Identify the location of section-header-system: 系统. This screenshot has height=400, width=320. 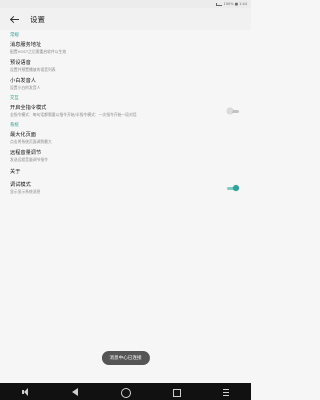
(14, 125).